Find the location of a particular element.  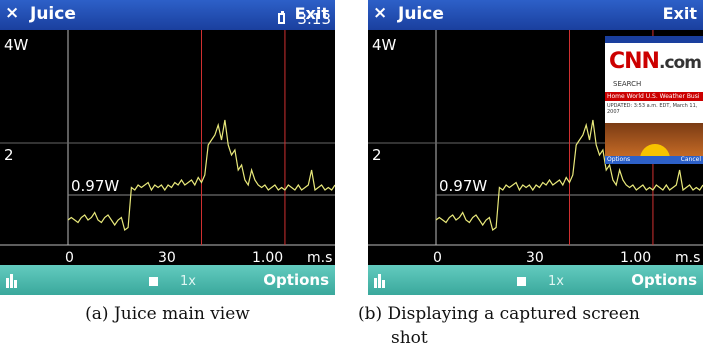

clock-readout: 3:13 is located at coordinates (314, 19).